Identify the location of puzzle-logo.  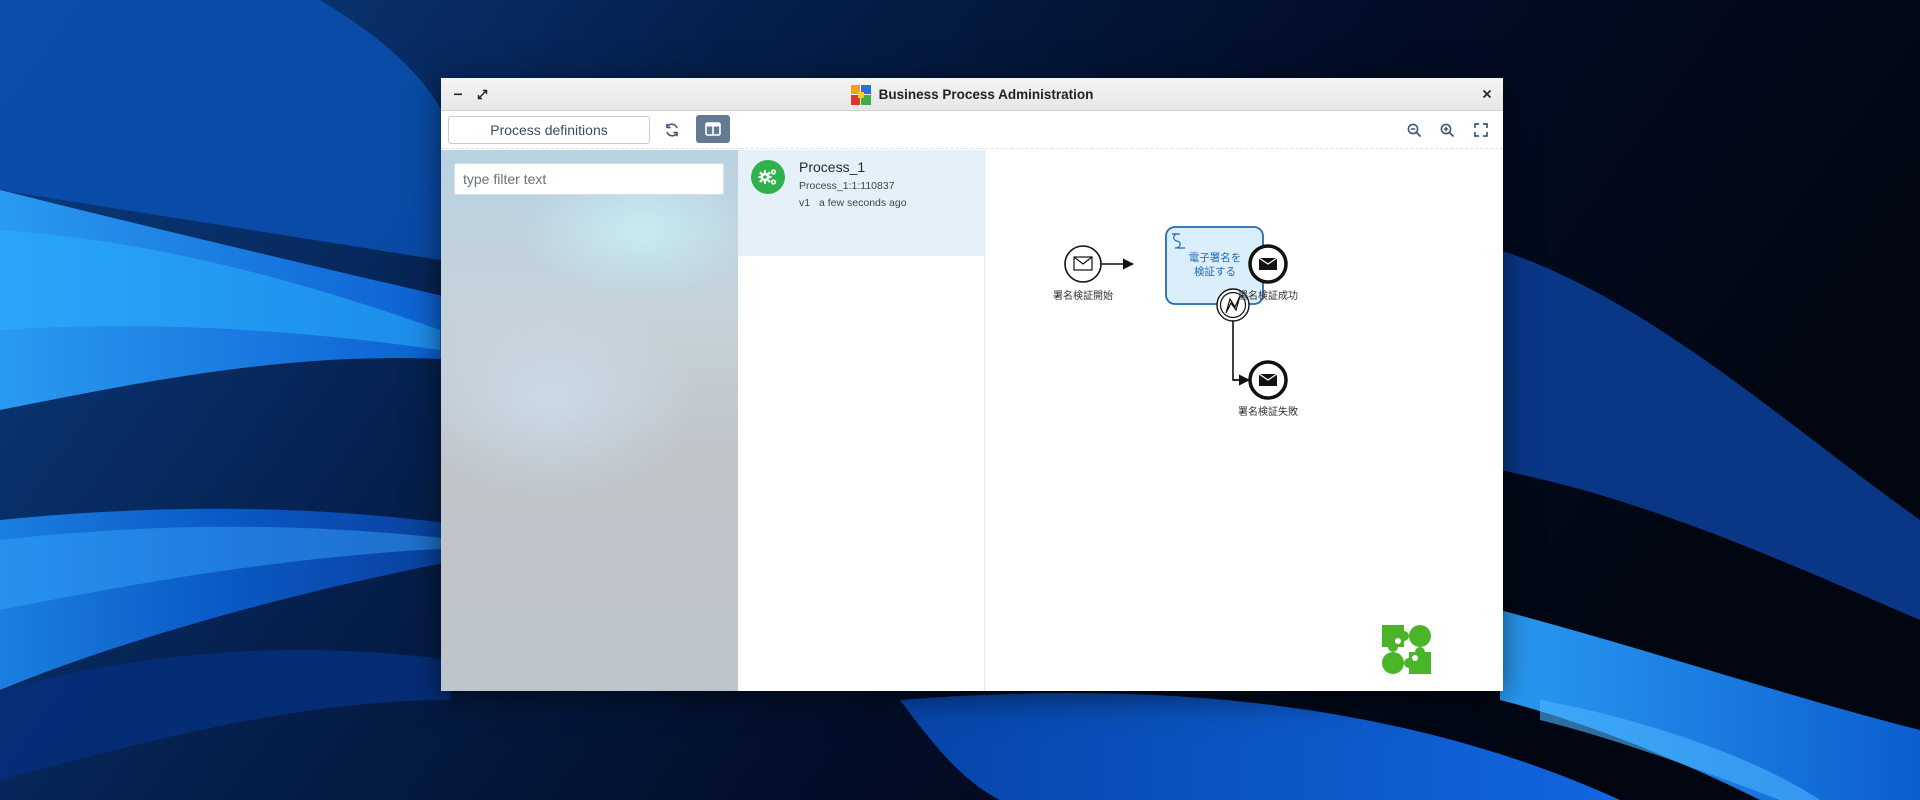
(1406, 649).